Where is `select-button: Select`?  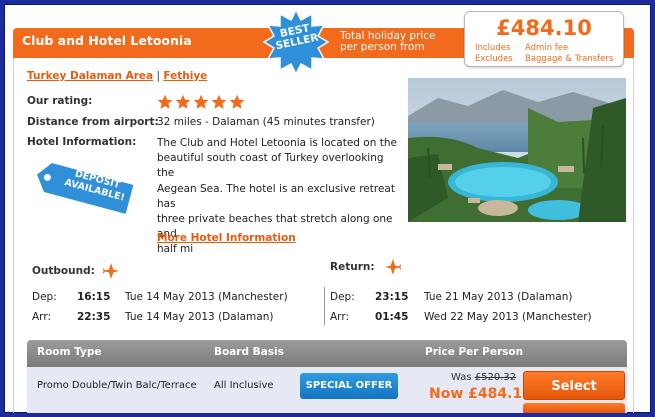
select-button: Select is located at coordinates (574, 385).